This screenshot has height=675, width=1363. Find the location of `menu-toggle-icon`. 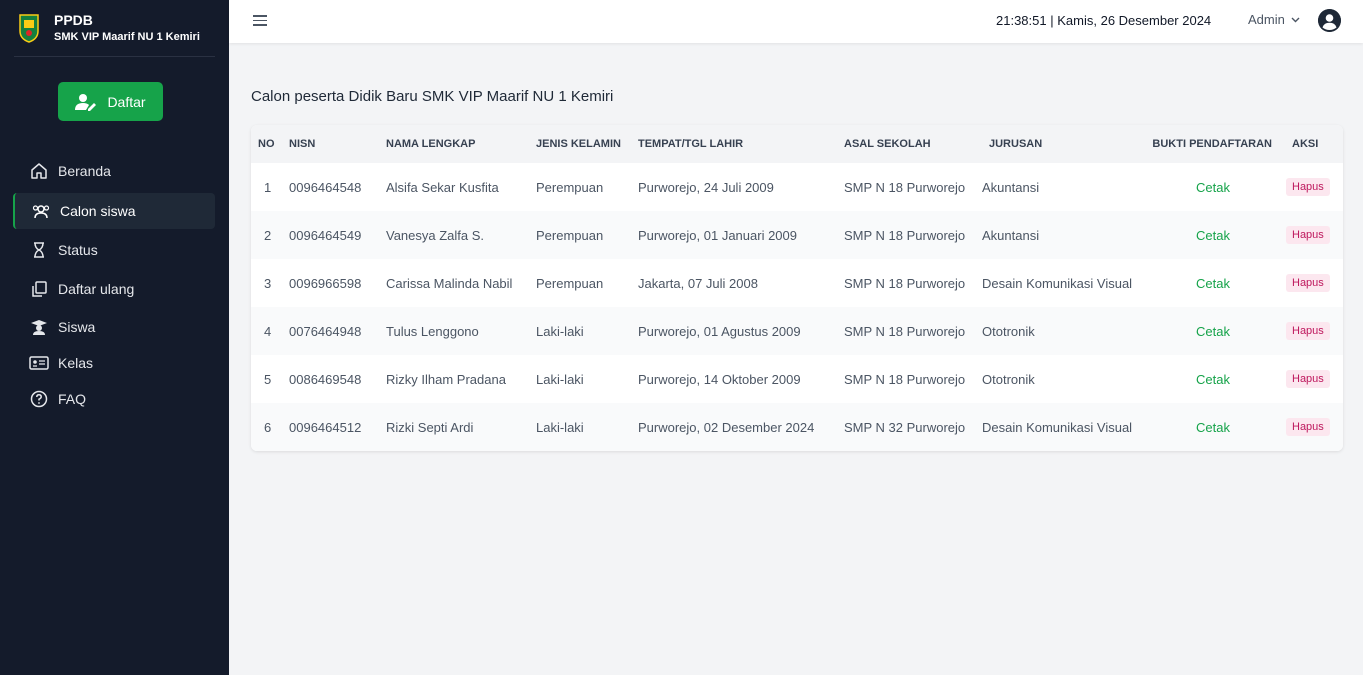

menu-toggle-icon is located at coordinates (260, 21).